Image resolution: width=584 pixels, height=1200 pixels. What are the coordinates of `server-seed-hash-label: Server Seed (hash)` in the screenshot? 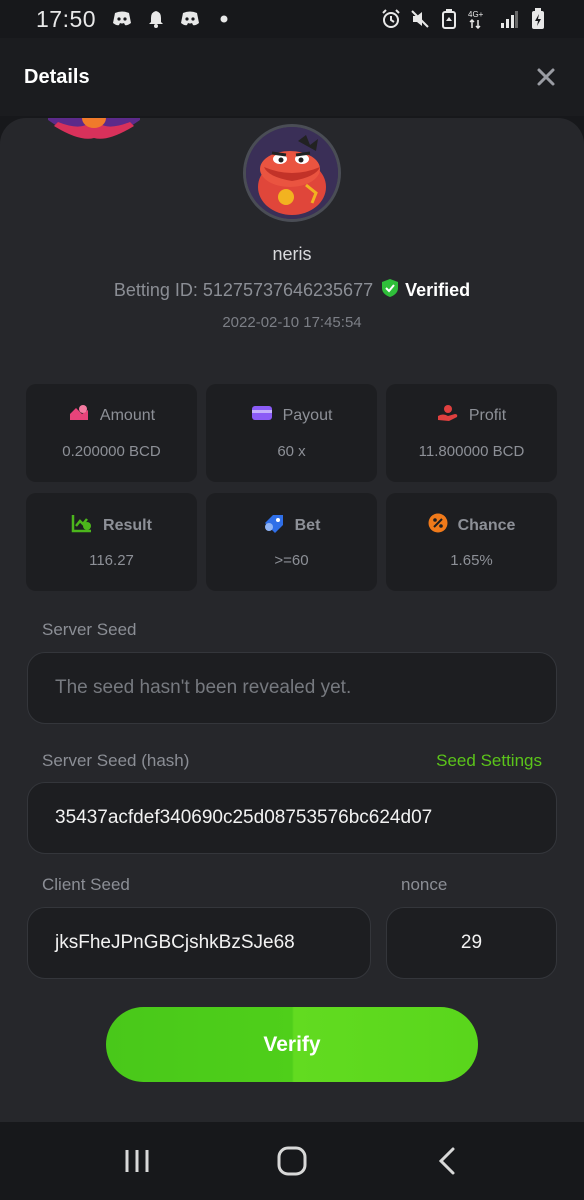 It's located at (116, 760).